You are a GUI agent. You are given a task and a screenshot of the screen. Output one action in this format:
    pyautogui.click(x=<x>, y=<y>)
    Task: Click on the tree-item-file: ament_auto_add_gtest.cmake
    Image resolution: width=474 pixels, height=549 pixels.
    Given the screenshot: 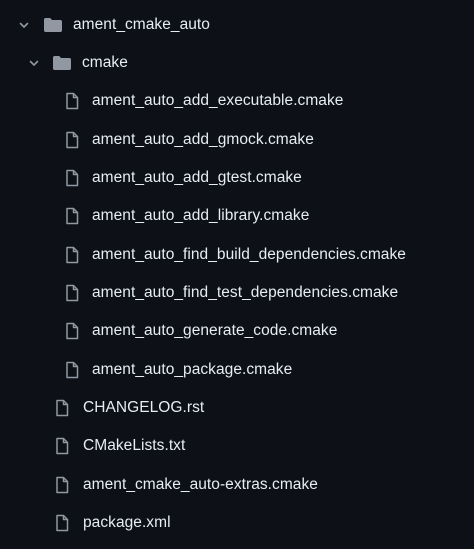 What is the action you would take?
    pyautogui.click(x=237, y=178)
    